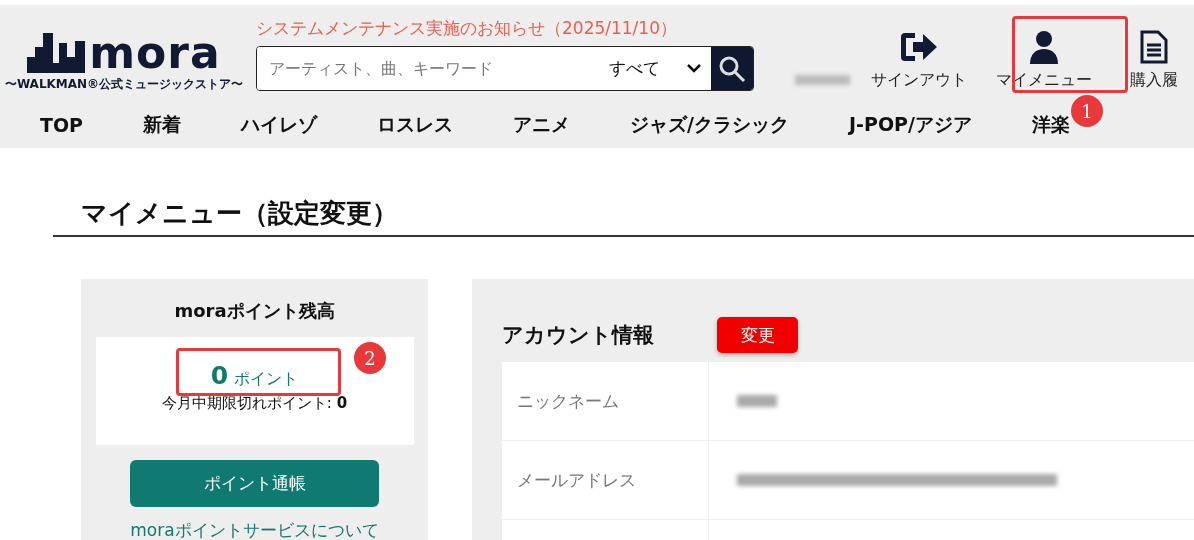  Describe the element at coordinates (415, 124) in the screenshot. I see `nav-link: ロスレス` at that location.